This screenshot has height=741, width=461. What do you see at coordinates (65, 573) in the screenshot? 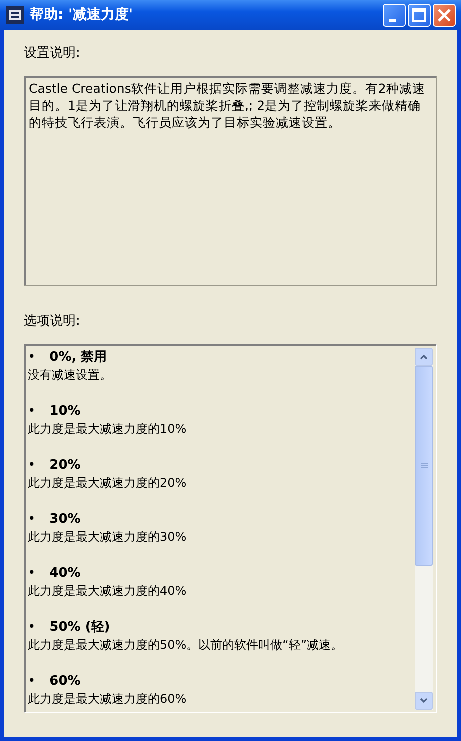
I see `option-title: 40%` at bounding box center [65, 573].